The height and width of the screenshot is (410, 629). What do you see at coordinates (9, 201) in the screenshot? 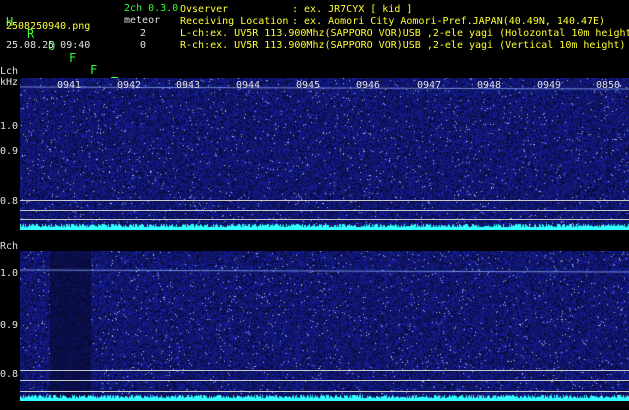
I see `lch-ytick-0.8: 0.8` at bounding box center [9, 201].